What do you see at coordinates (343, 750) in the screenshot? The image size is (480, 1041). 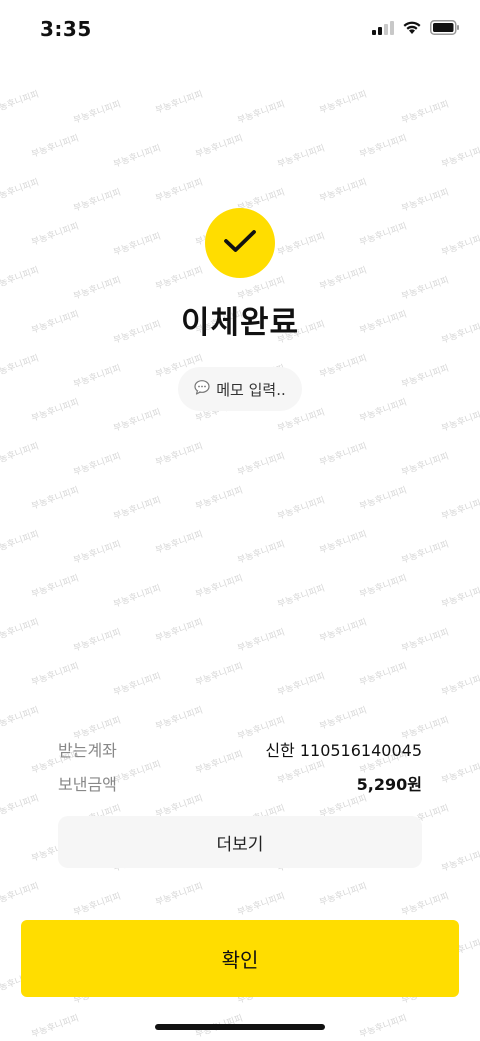 I see `receive-account-value: 신한 110516140045` at bounding box center [343, 750].